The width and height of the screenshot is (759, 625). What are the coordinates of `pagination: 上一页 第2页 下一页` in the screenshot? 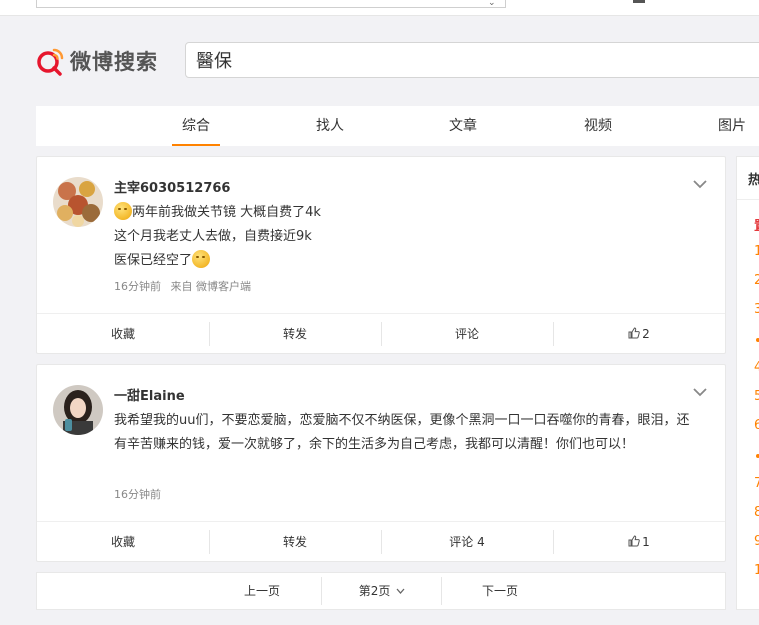 It's located at (381, 591).